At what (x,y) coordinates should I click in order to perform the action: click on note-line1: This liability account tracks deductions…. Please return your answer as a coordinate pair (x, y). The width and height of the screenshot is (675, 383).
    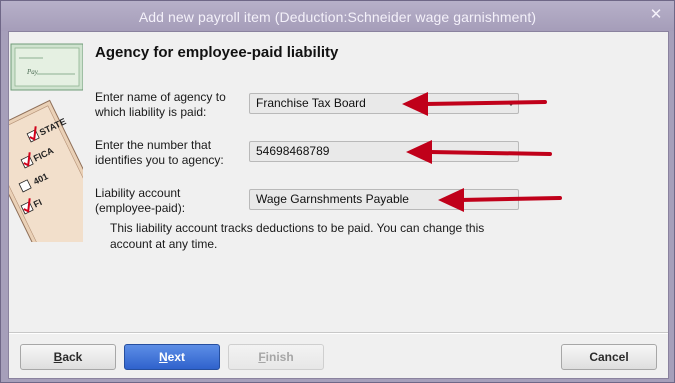
    Looking at the image, I should click on (297, 228).